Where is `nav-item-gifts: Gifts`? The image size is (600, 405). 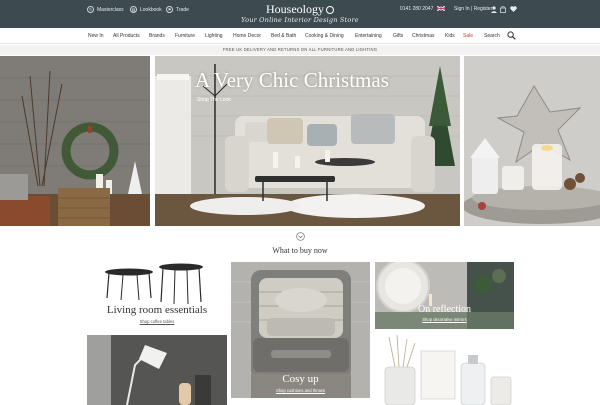
nav-item-gifts: Gifts is located at coordinates (398, 36).